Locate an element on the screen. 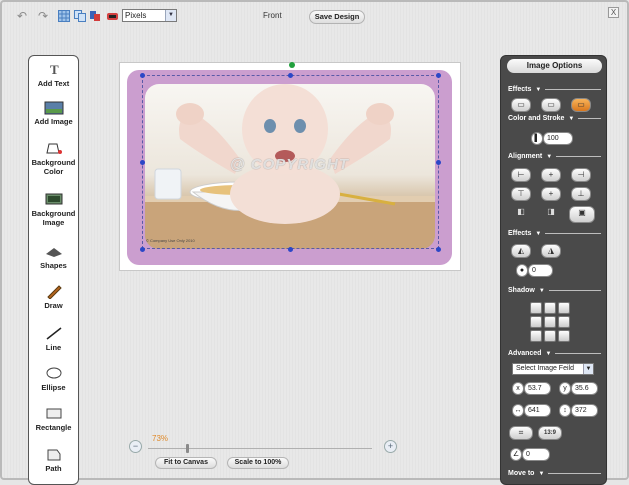 Image resolution: width=629 pixels, height=485 pixels. resize-handle-se is located at coordinates (438, 249).